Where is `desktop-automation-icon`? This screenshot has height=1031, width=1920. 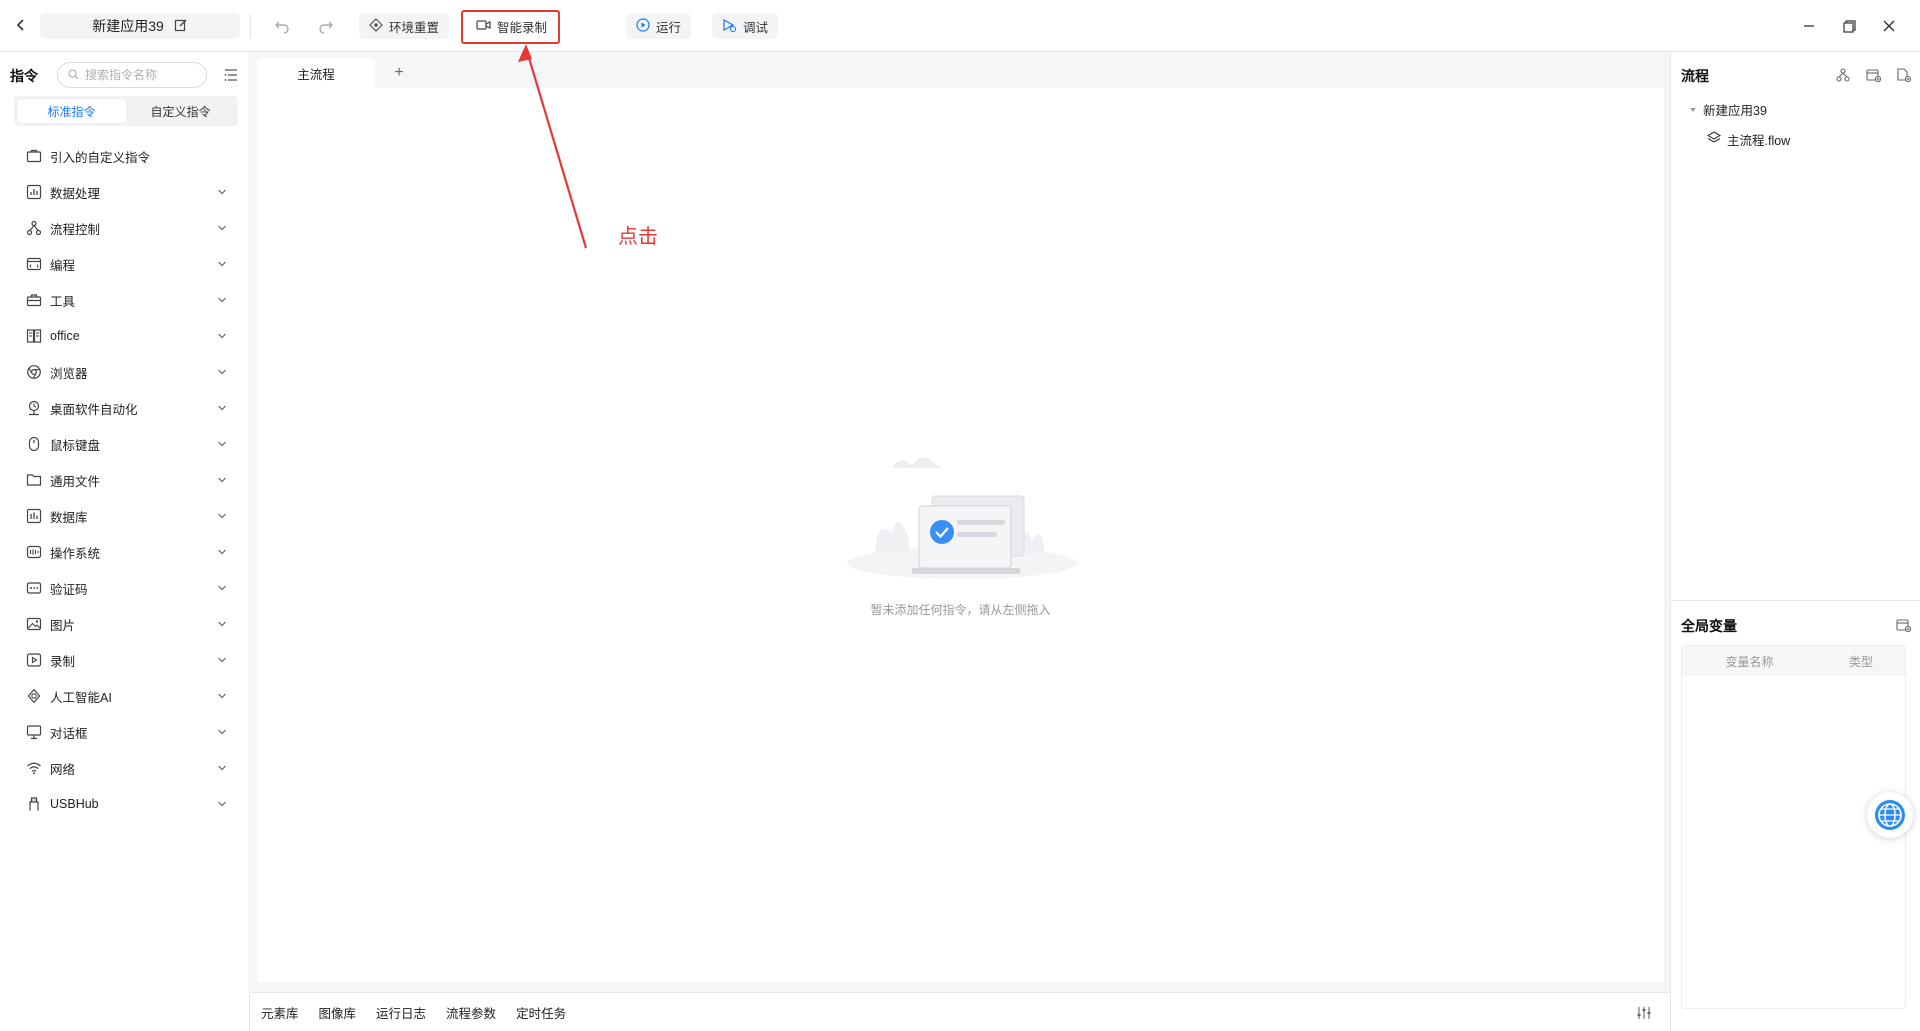 desktop-automation-icon is located at coordinates (34, 408).